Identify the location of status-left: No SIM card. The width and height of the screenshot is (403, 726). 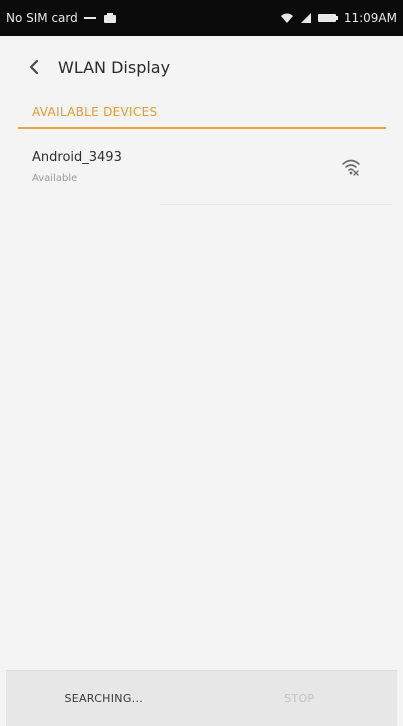
(62, 18).